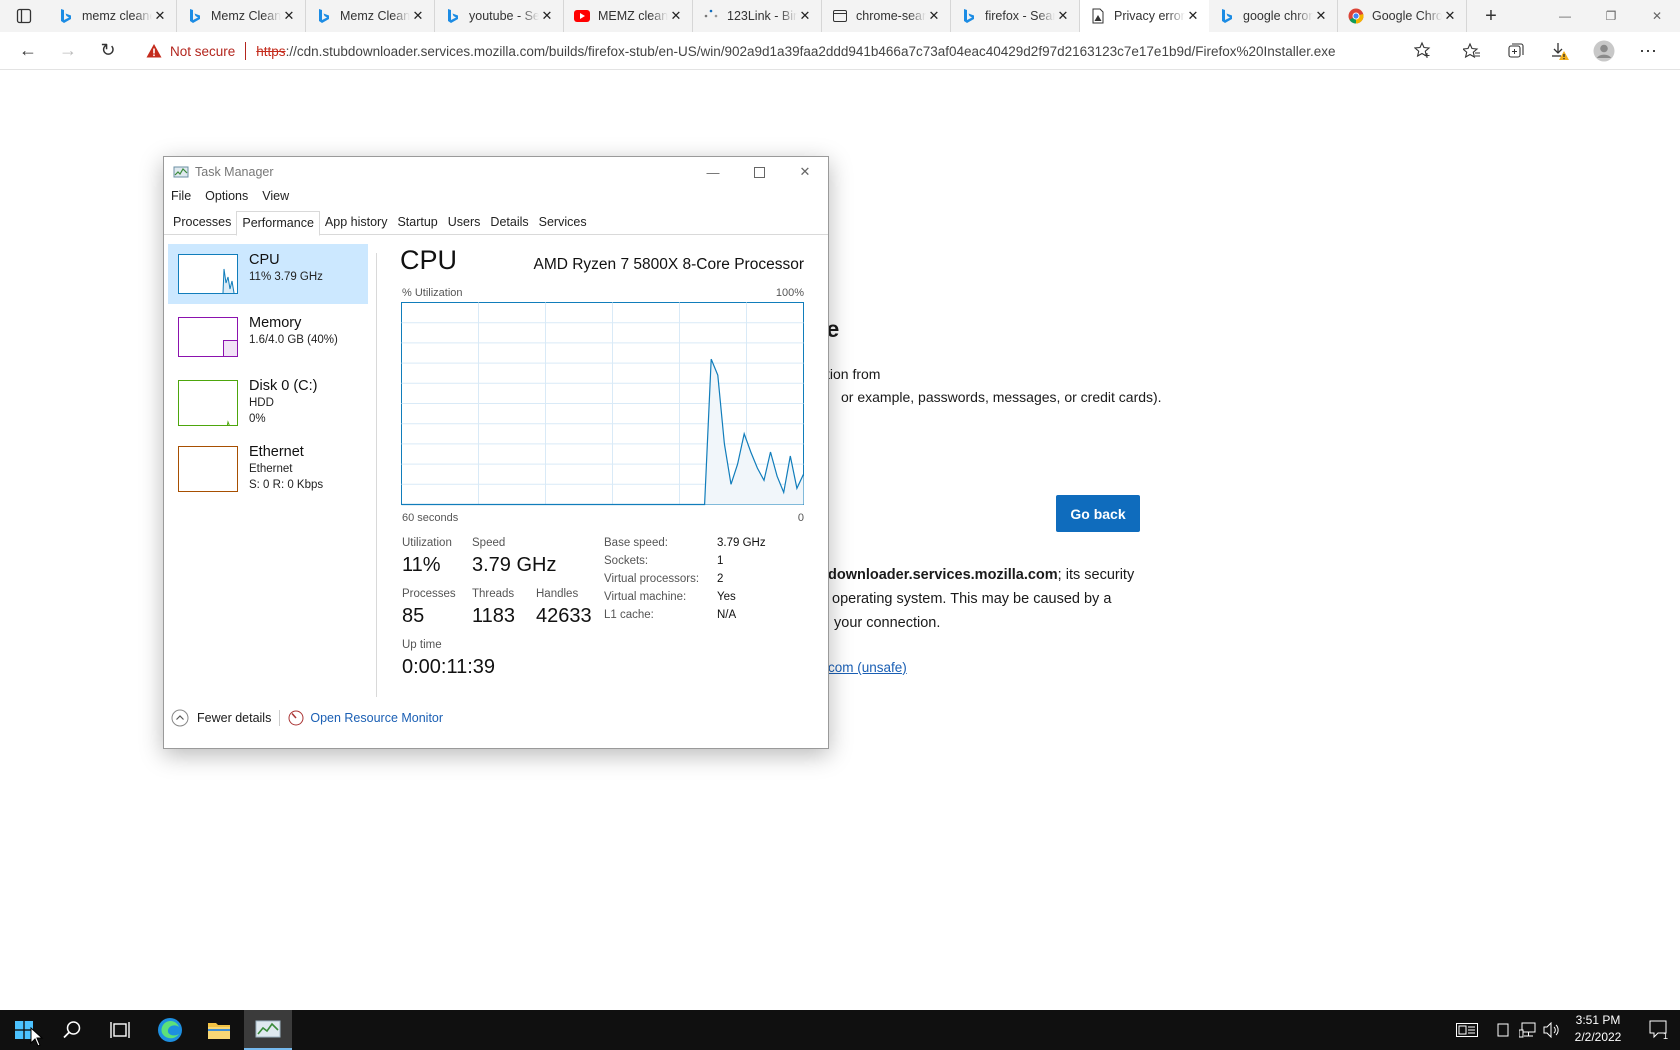  I want to click on task-view-button, so click(120, 1030).